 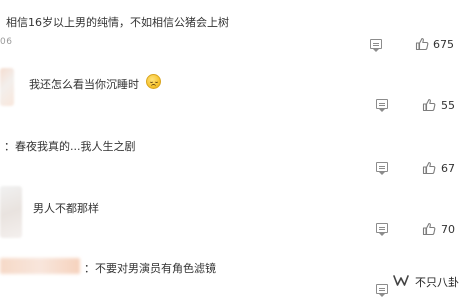 What do you see at coordinates (437, 282) in the screenshot?
I see `watermark-text: 不只八卦` at bounding box center [437, 282].